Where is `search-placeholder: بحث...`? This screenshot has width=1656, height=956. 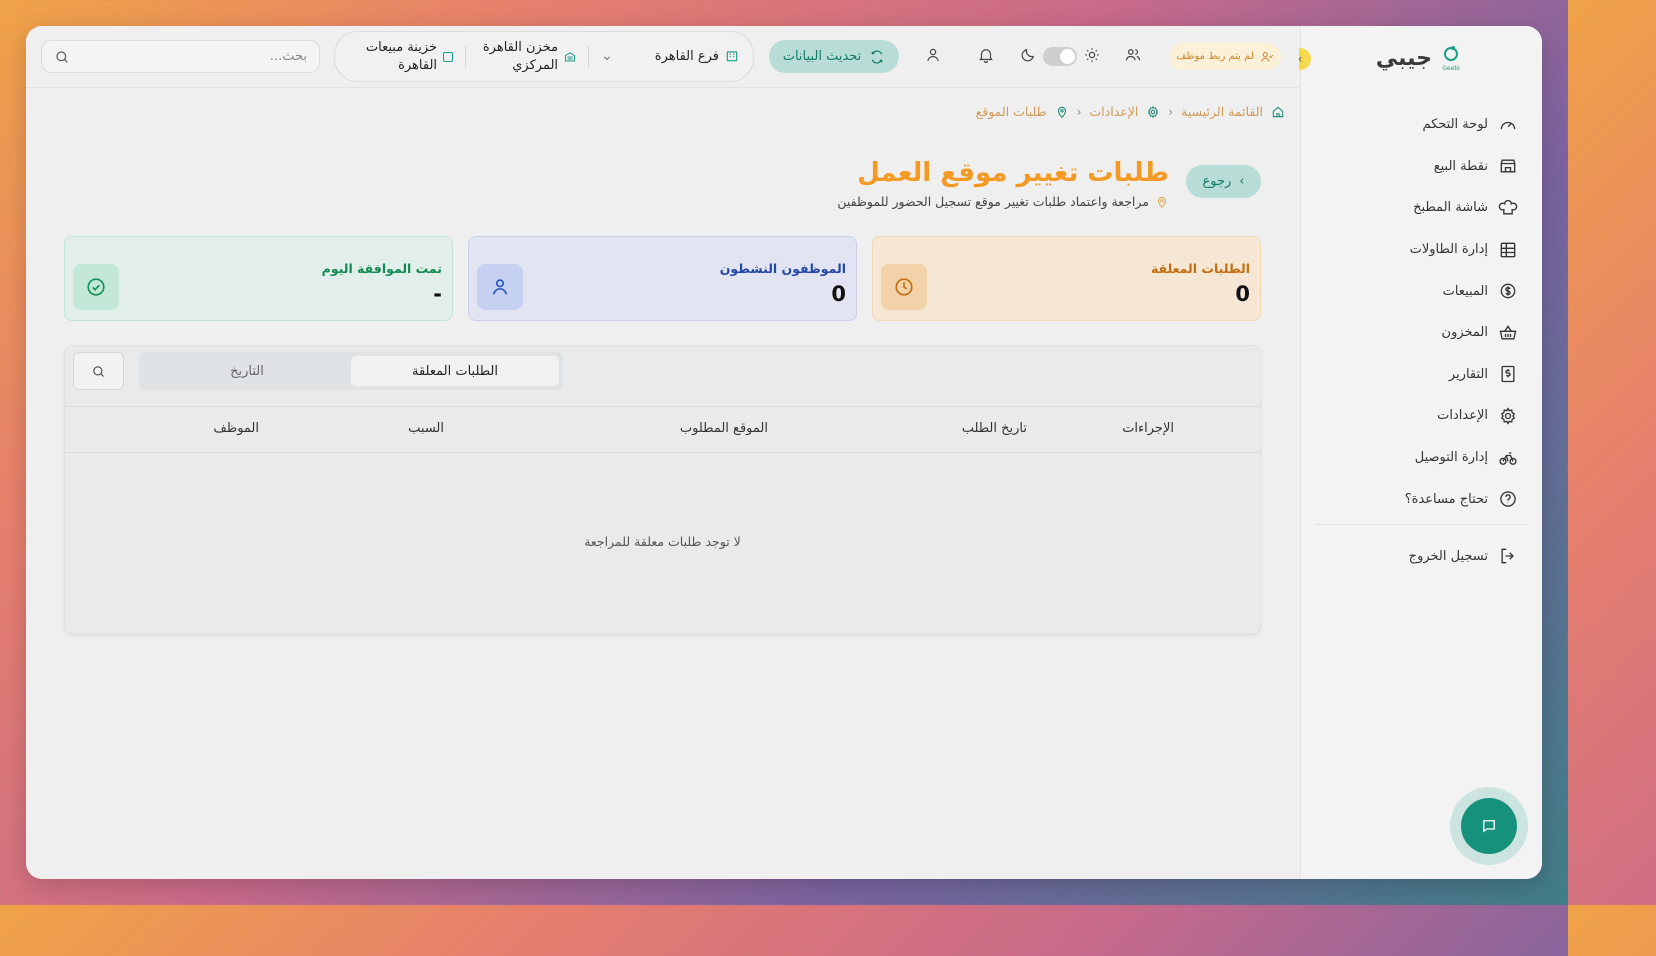 search-placeholder: بحث... is located at coordinates (288, 56).